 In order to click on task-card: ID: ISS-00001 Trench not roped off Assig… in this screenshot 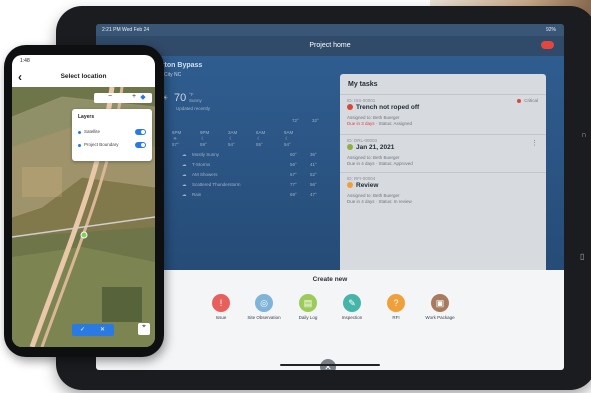, I will do `click(443, 114)`.